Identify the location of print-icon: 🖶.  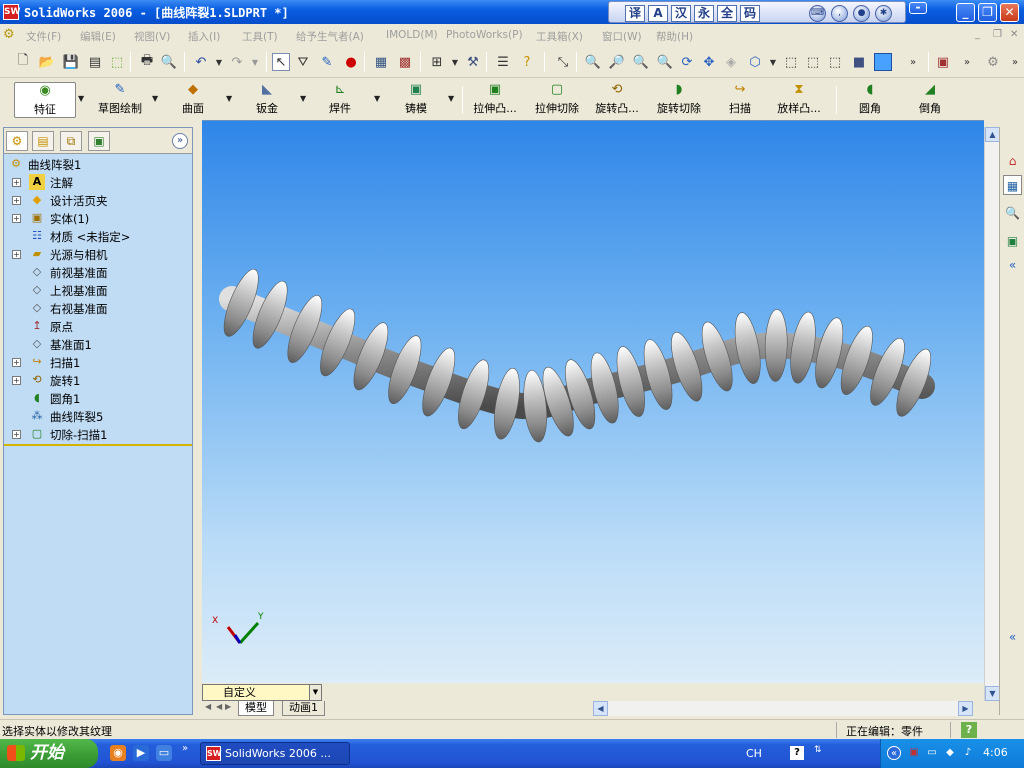
(147, 62).